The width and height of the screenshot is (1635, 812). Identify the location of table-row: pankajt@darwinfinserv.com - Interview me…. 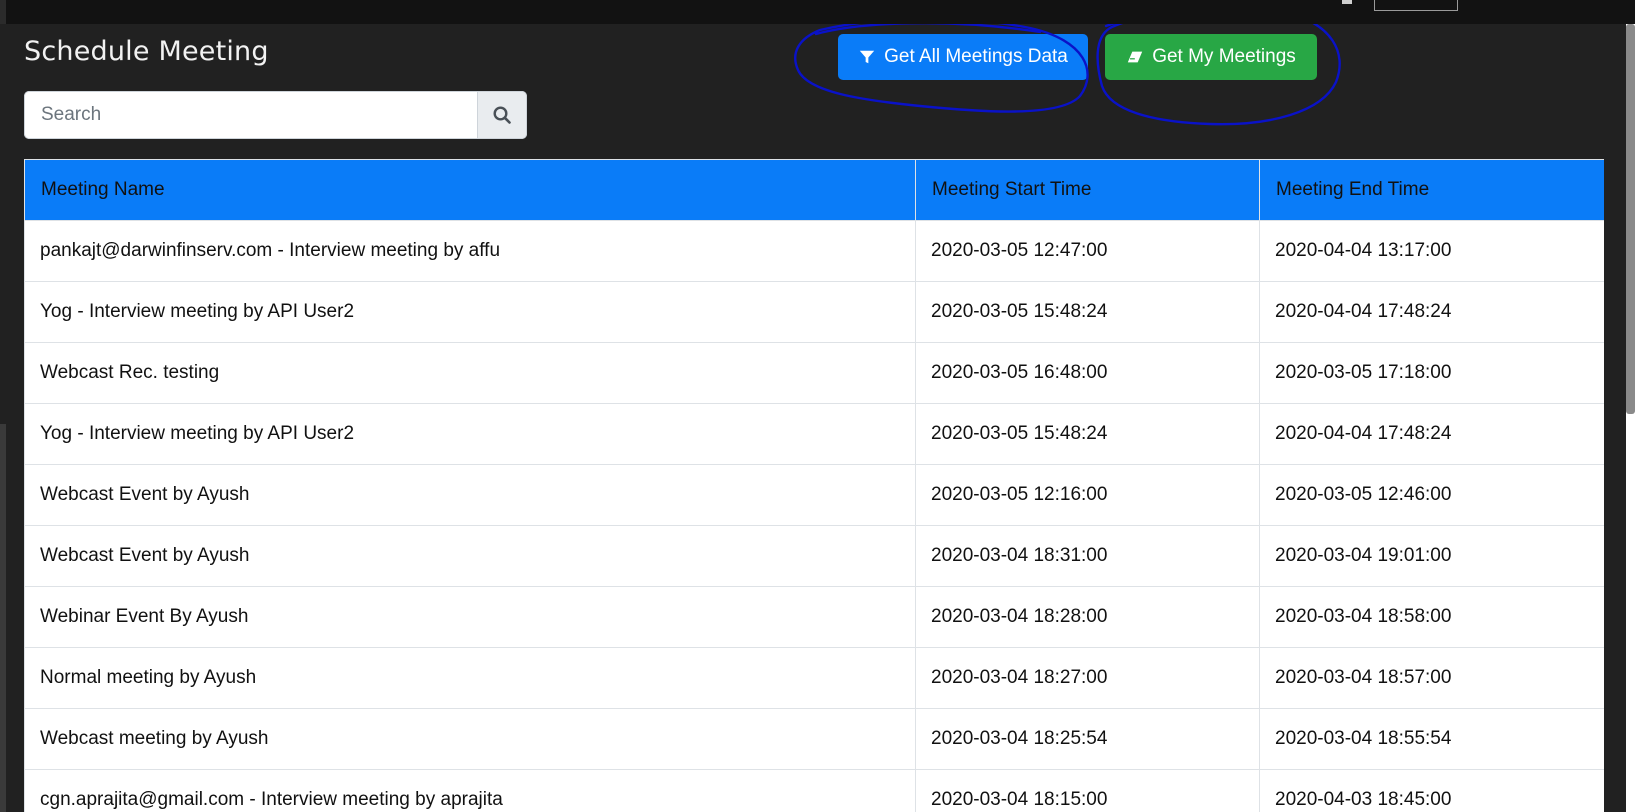
(814, 251).